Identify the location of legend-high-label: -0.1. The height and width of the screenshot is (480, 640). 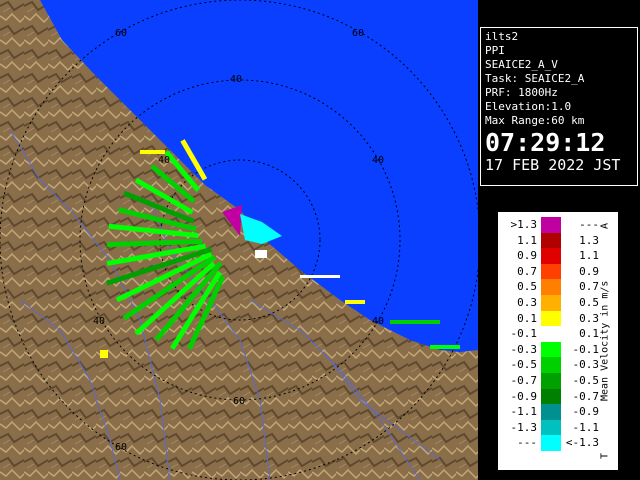
(586, 349).